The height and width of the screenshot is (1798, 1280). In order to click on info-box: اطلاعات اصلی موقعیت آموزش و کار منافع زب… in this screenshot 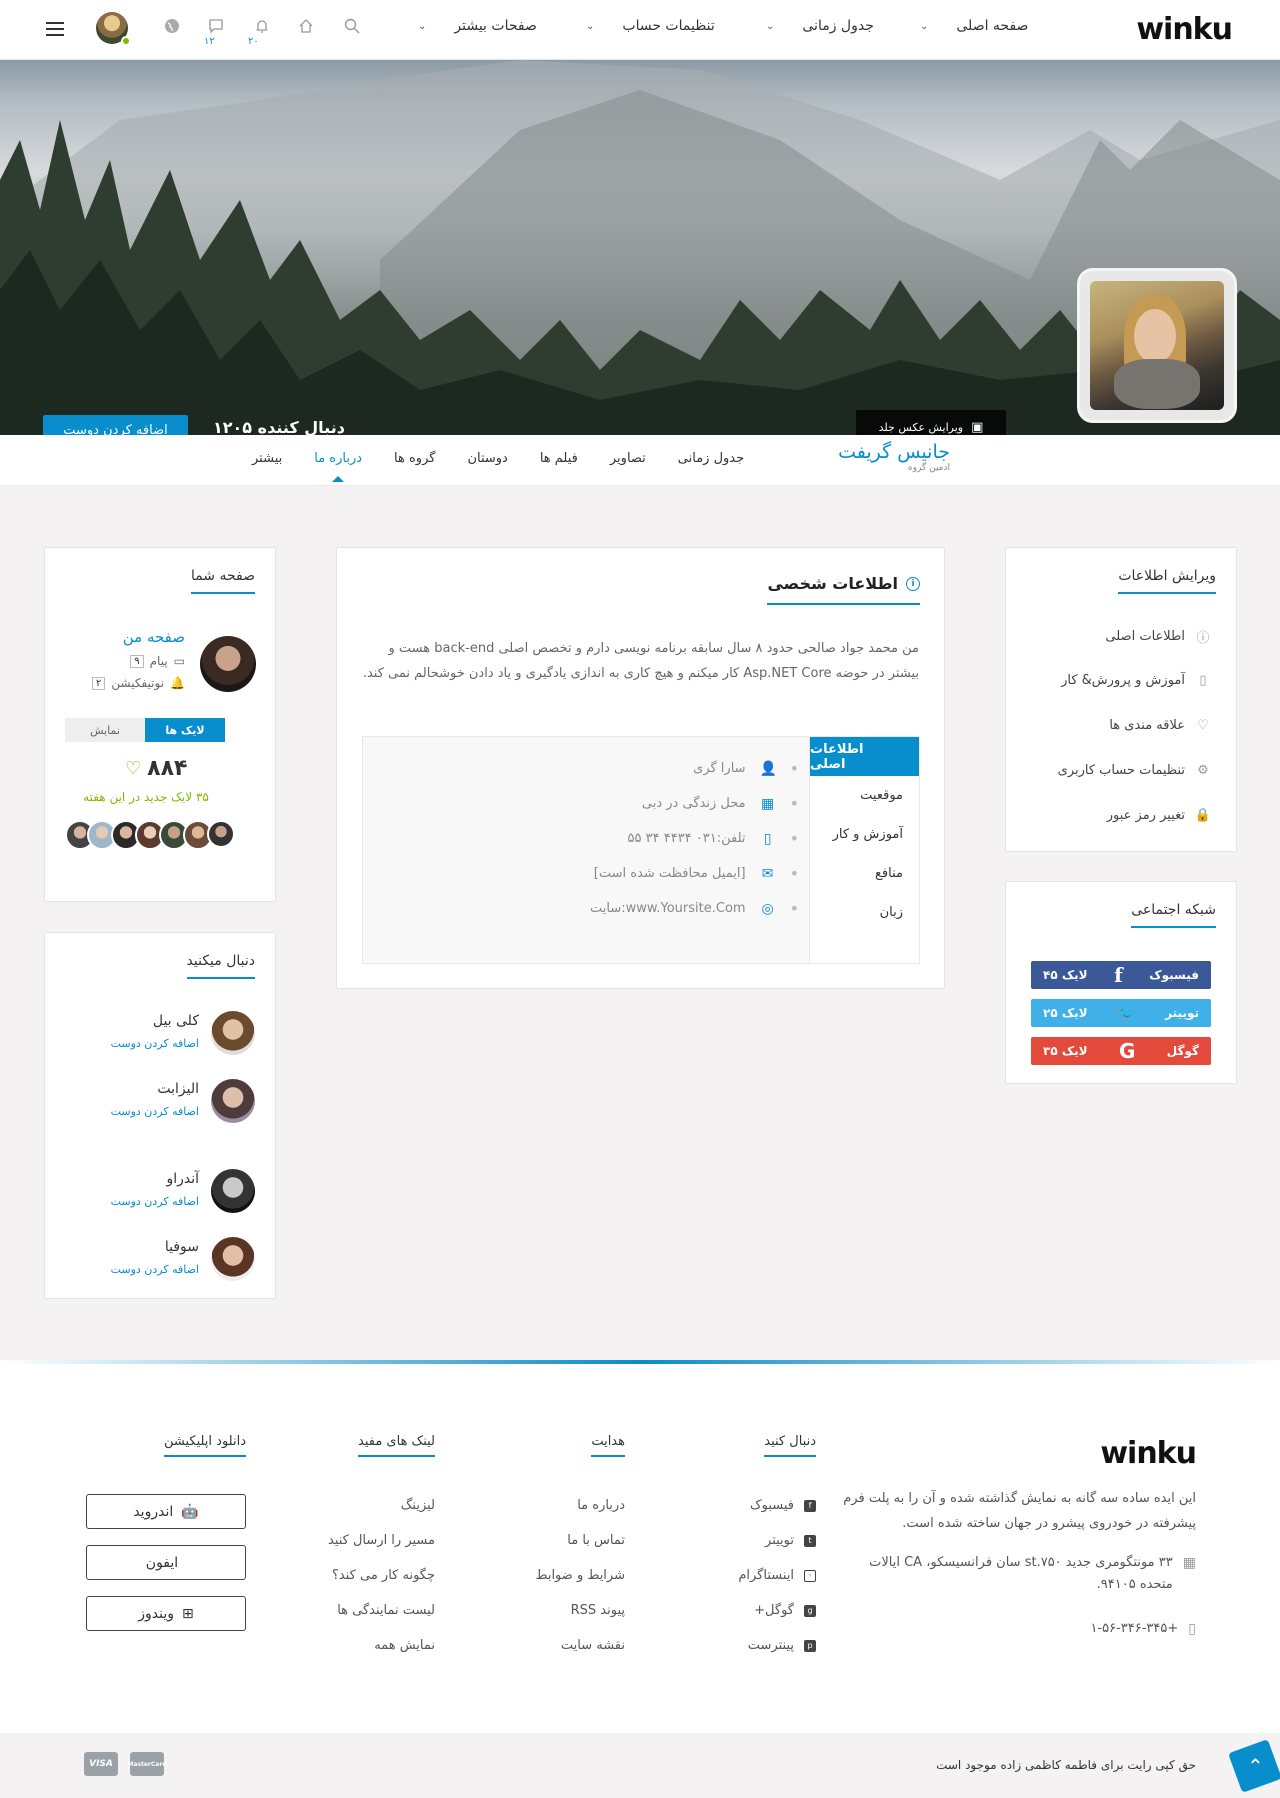, I will do `click(641, 850)`.